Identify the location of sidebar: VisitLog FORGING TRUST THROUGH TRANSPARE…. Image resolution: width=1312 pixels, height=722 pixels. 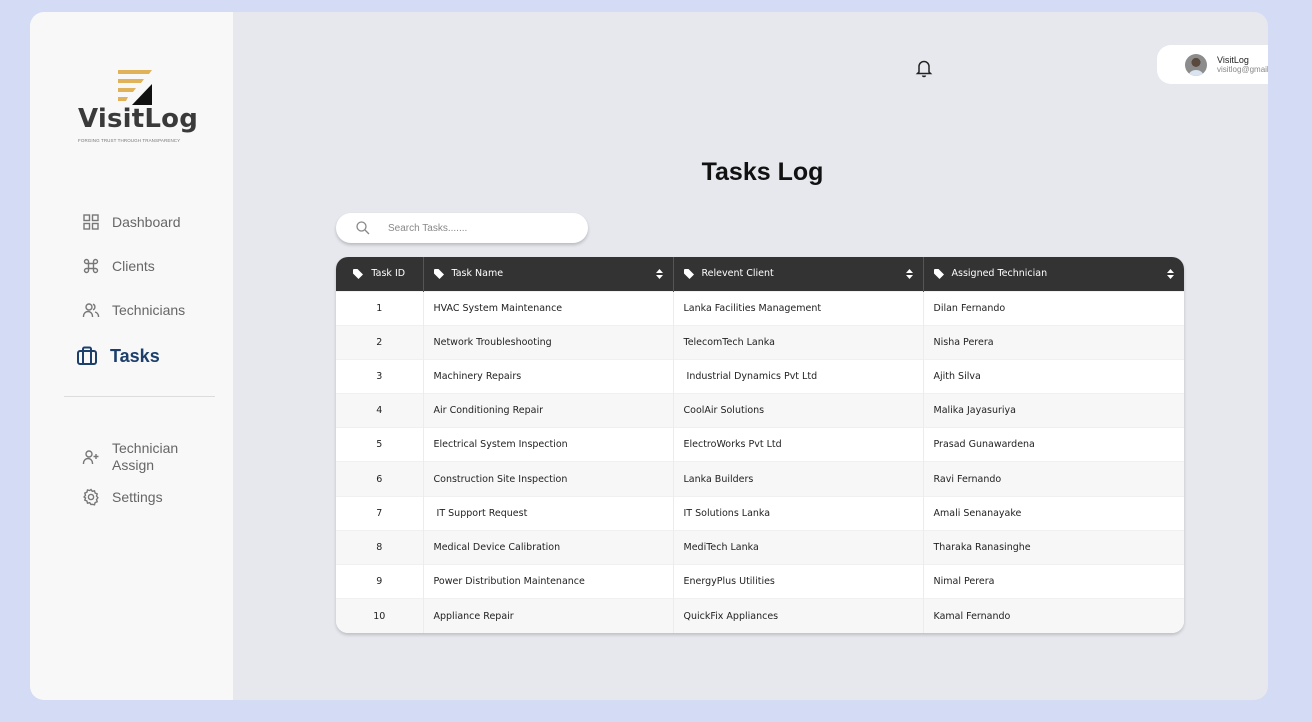
(131, 356).